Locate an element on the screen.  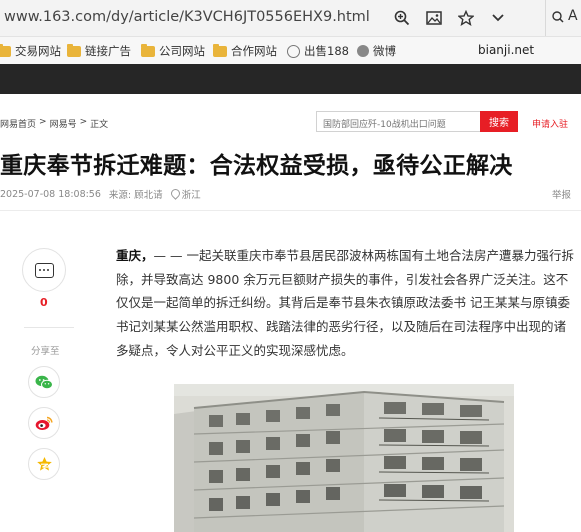
star-icon is located at coordinates (466, 18).